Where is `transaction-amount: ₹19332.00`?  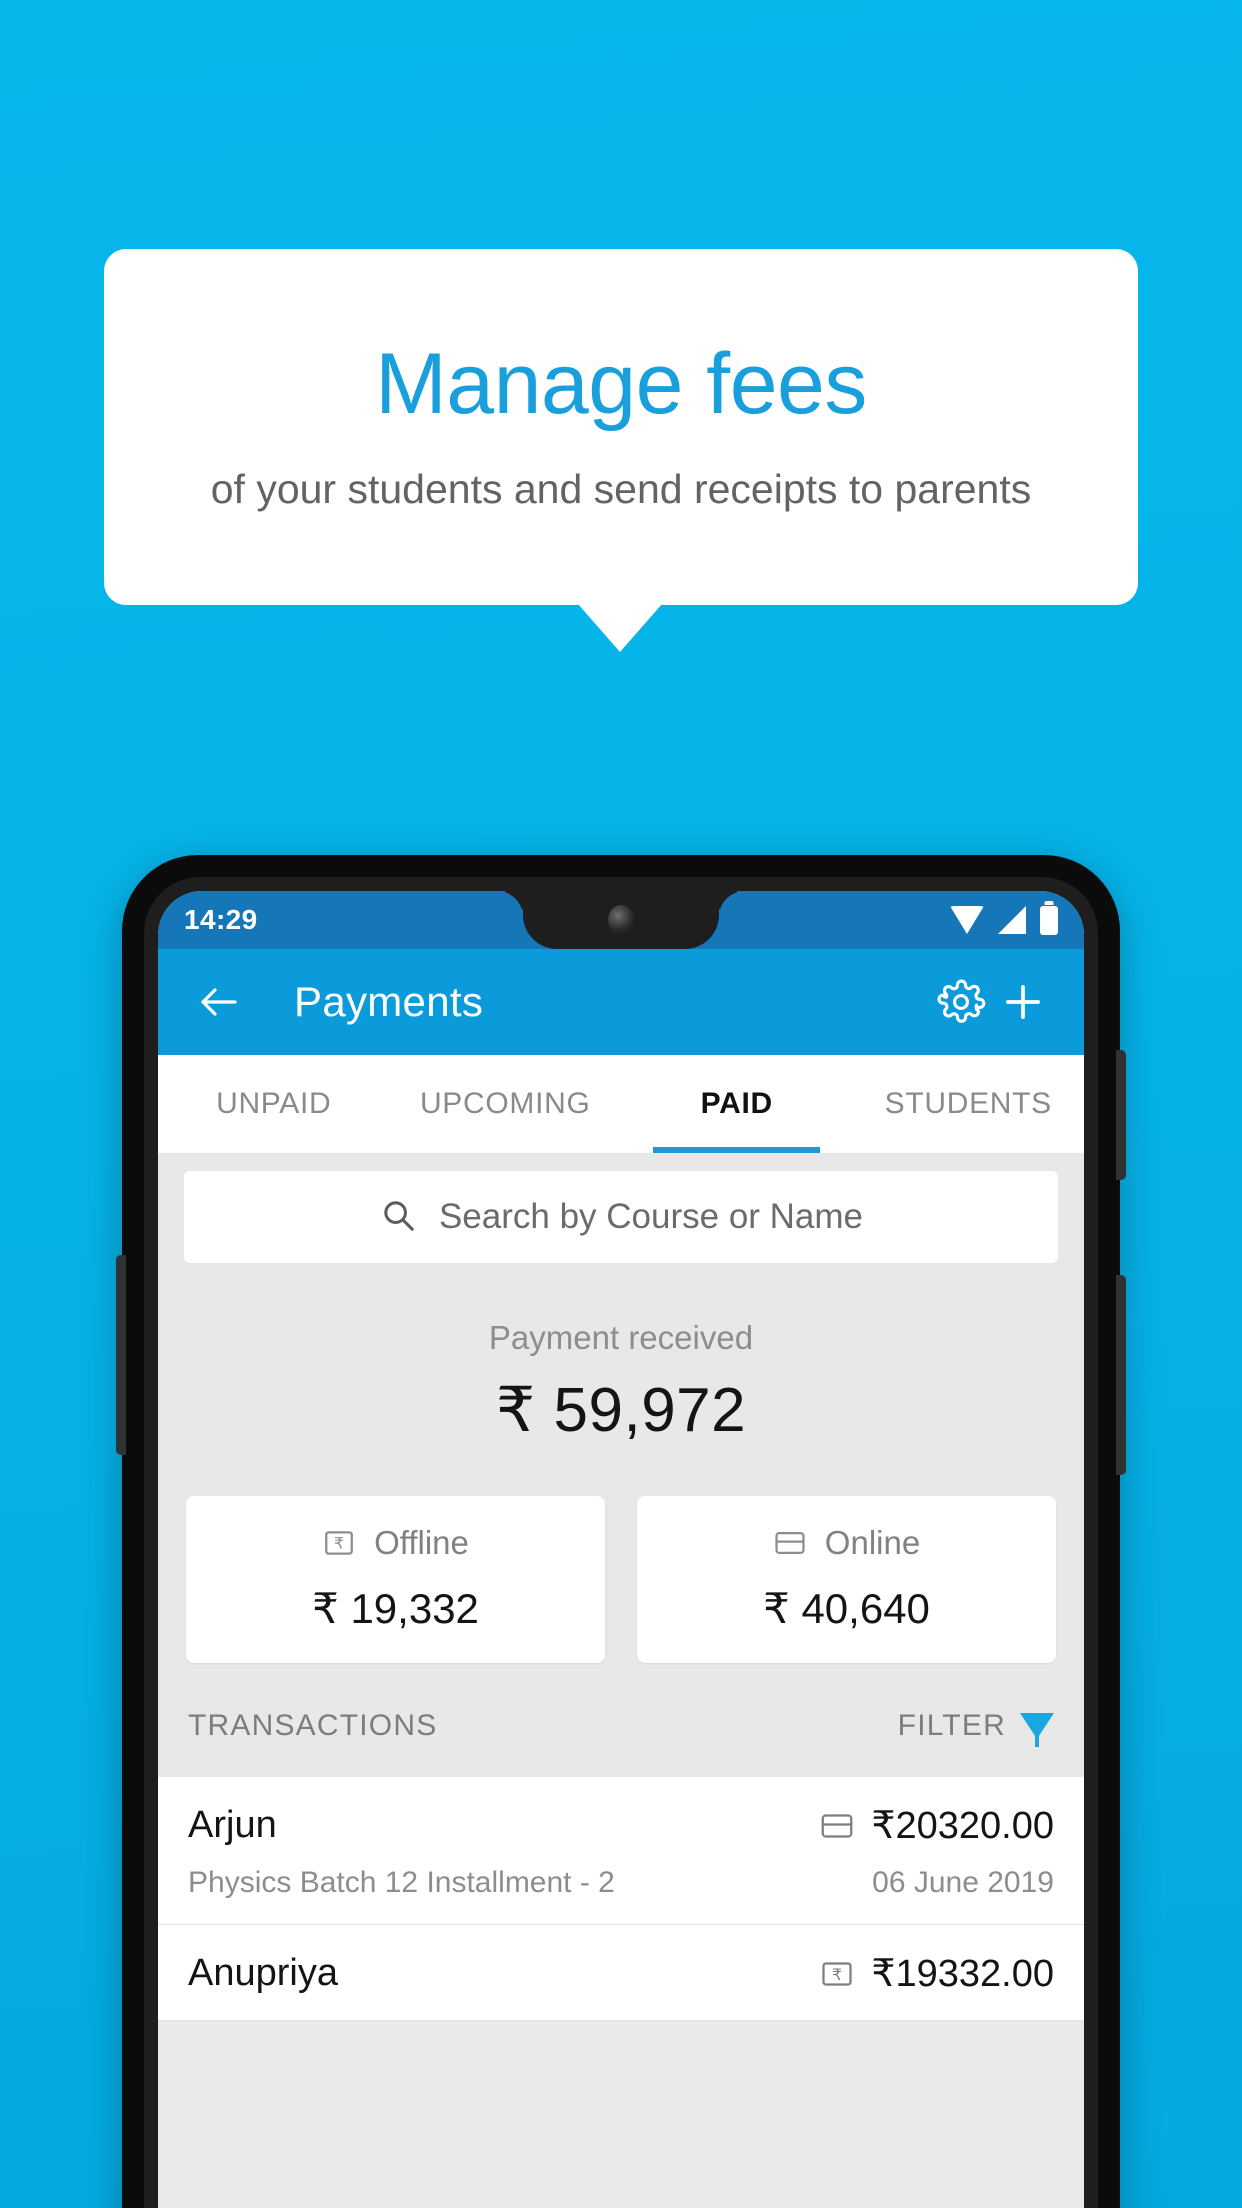 transaction-amount: ₹19332.00 is located at coordinates (962, 1974).